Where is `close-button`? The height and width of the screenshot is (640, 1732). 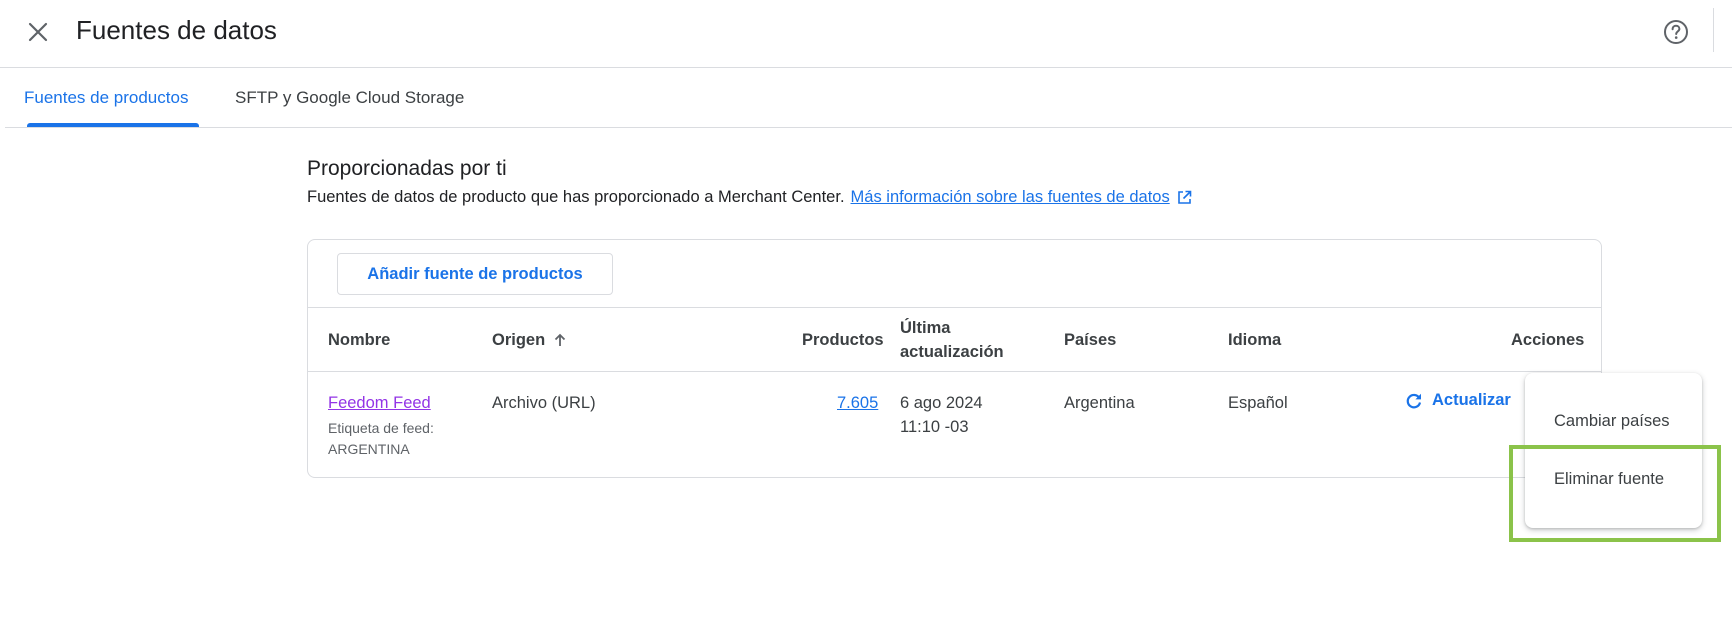 close-button is located at coordinates (38, 32).